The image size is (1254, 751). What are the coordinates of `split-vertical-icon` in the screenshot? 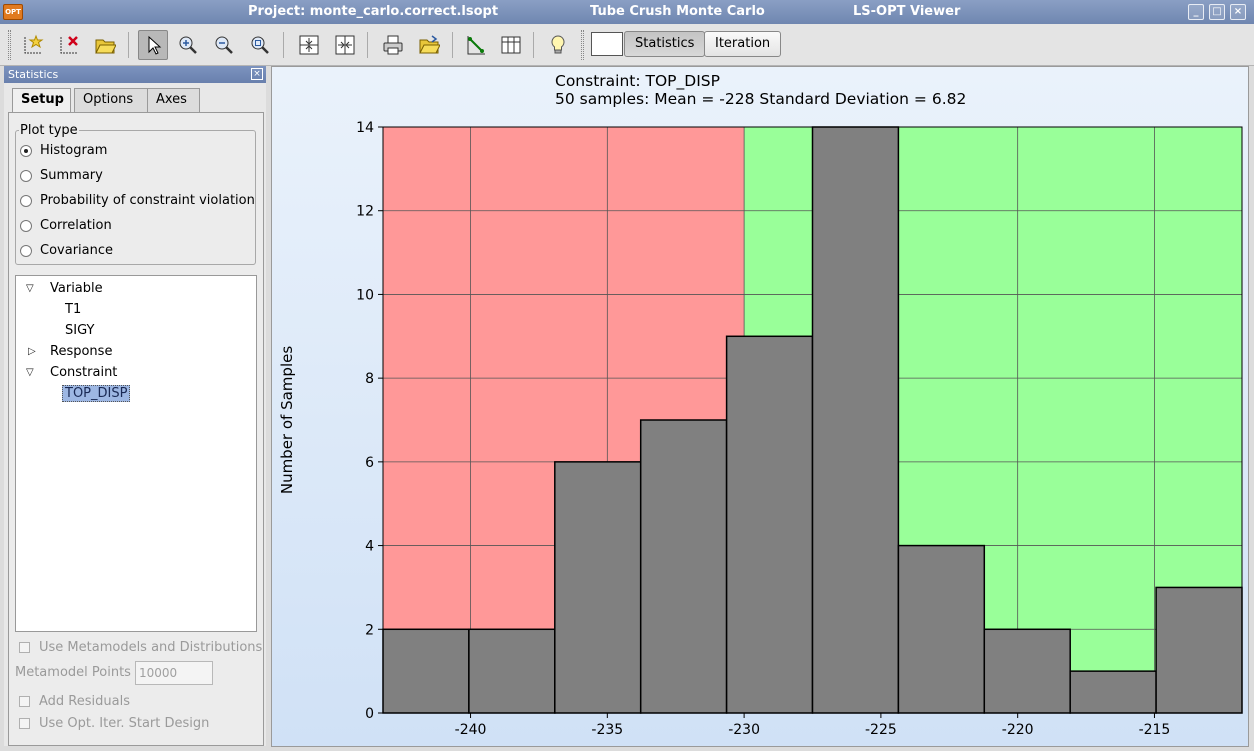 It's located at (345, 45).